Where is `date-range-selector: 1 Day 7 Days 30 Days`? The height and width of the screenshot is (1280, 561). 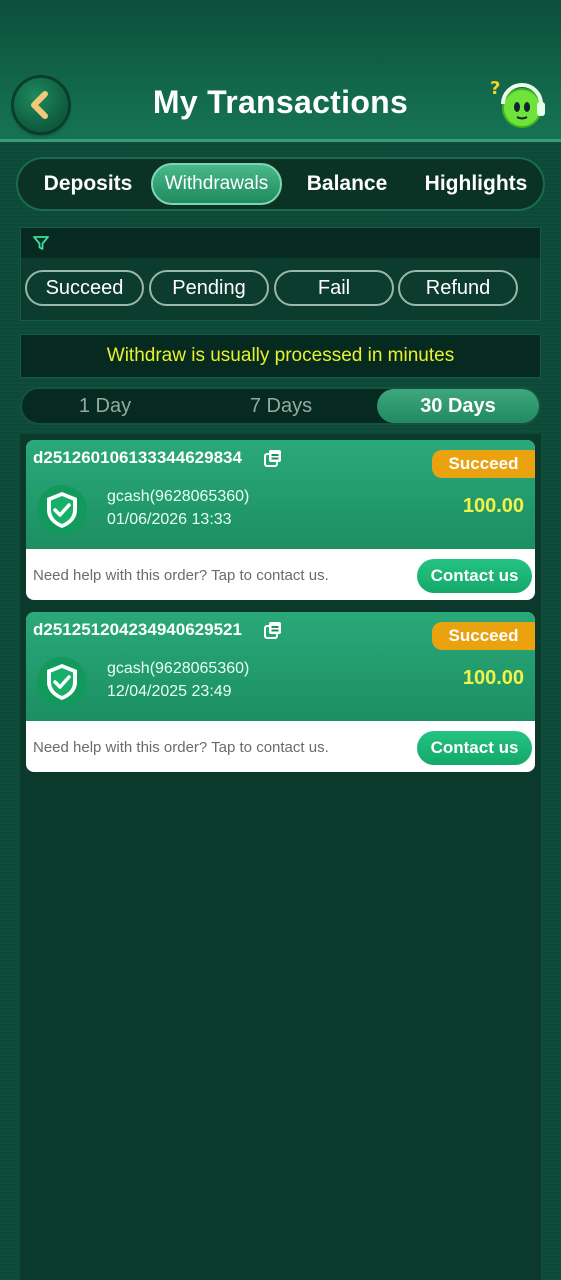 date-range-selector: 1 Day 7 Days 30 Days is located at coordinates (280, 406).